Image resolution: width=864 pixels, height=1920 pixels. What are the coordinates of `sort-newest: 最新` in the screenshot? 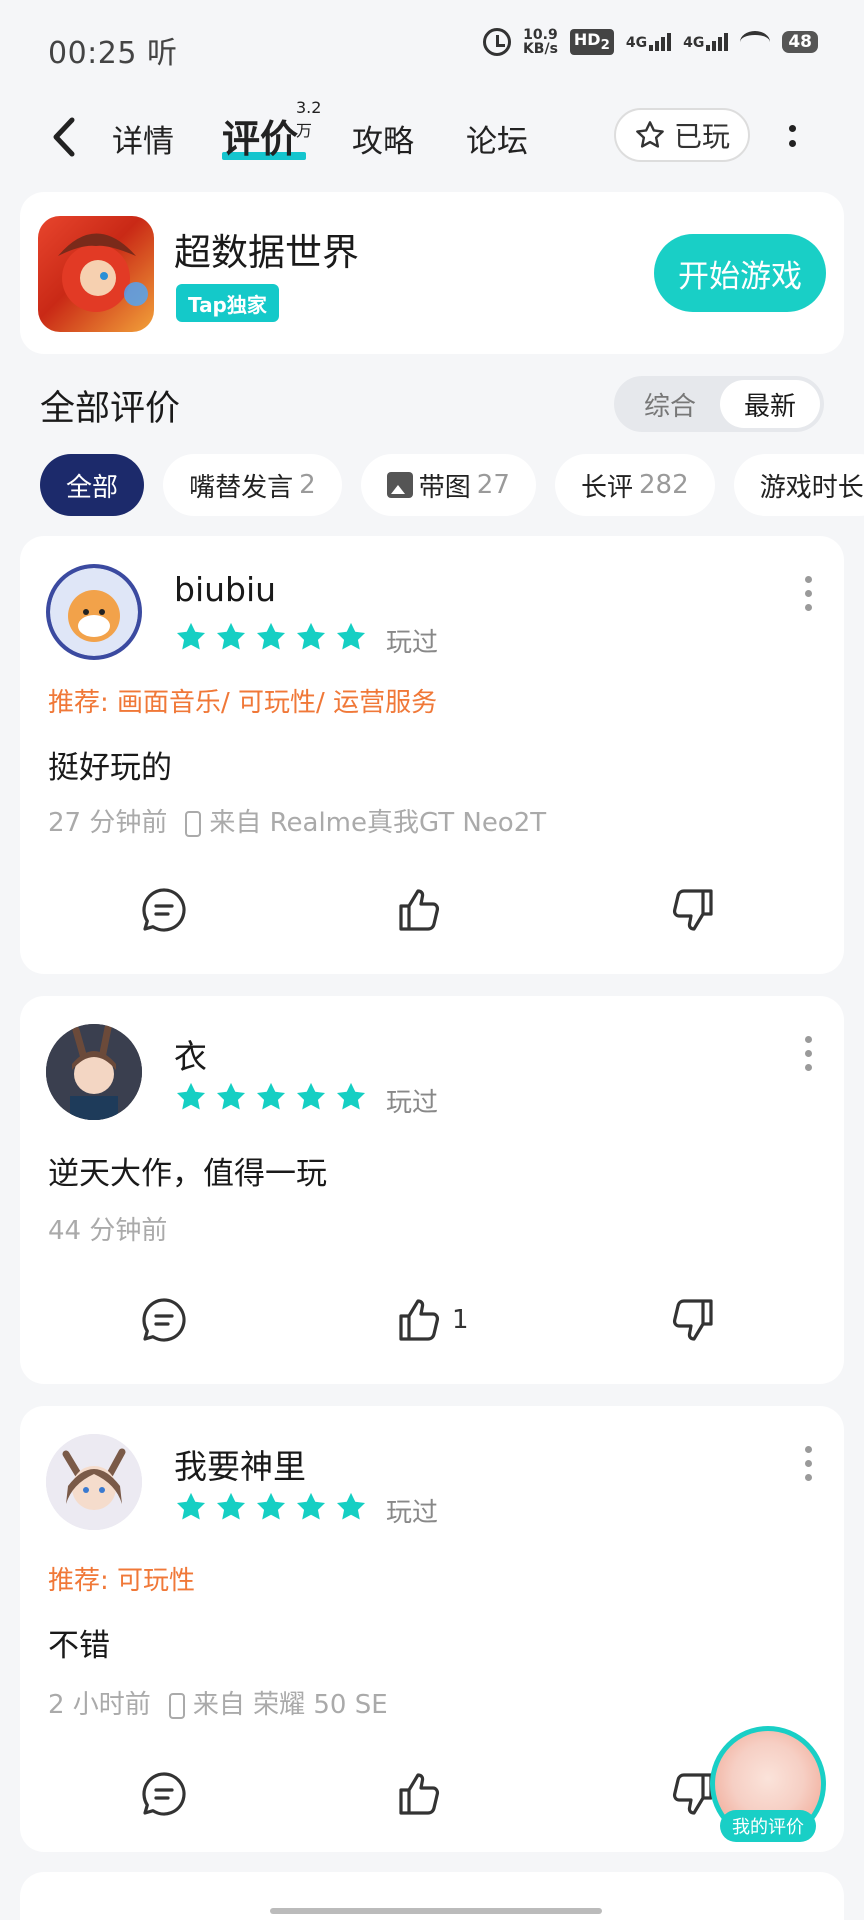 It's located at (770, 404).